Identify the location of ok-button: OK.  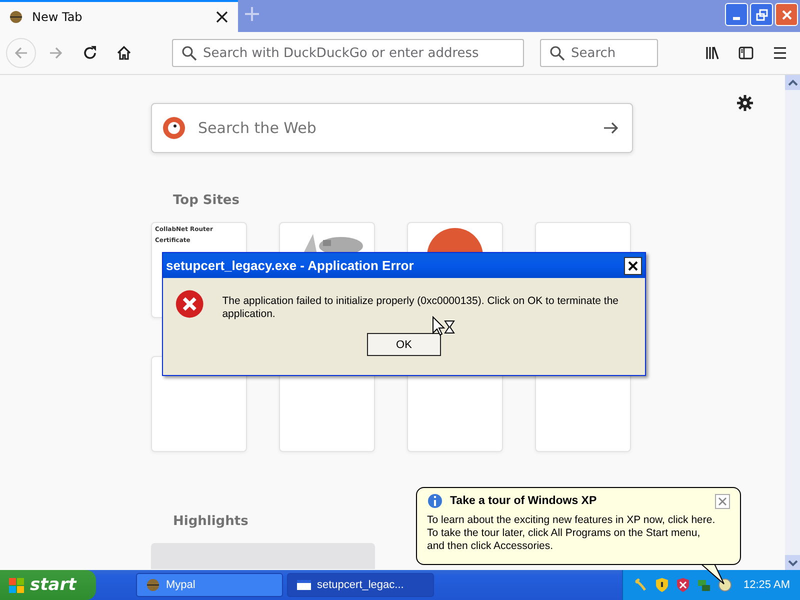
(404, 344).